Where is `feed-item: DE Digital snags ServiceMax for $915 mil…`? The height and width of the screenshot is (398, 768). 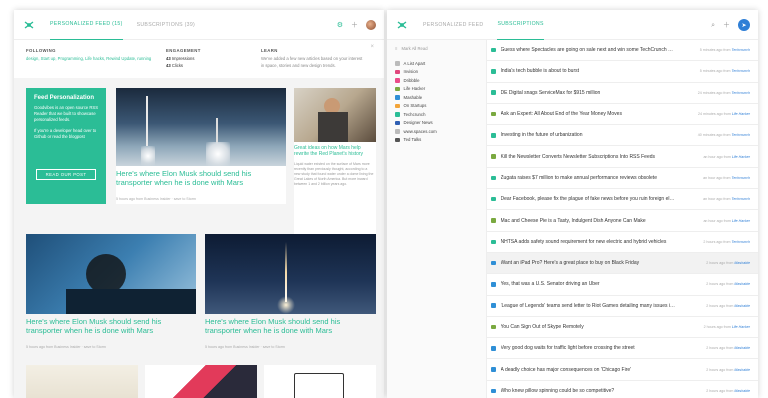 feed-item: DE Digital snags ServiceMax for $915 mil… is located at coordinates (622, 93).